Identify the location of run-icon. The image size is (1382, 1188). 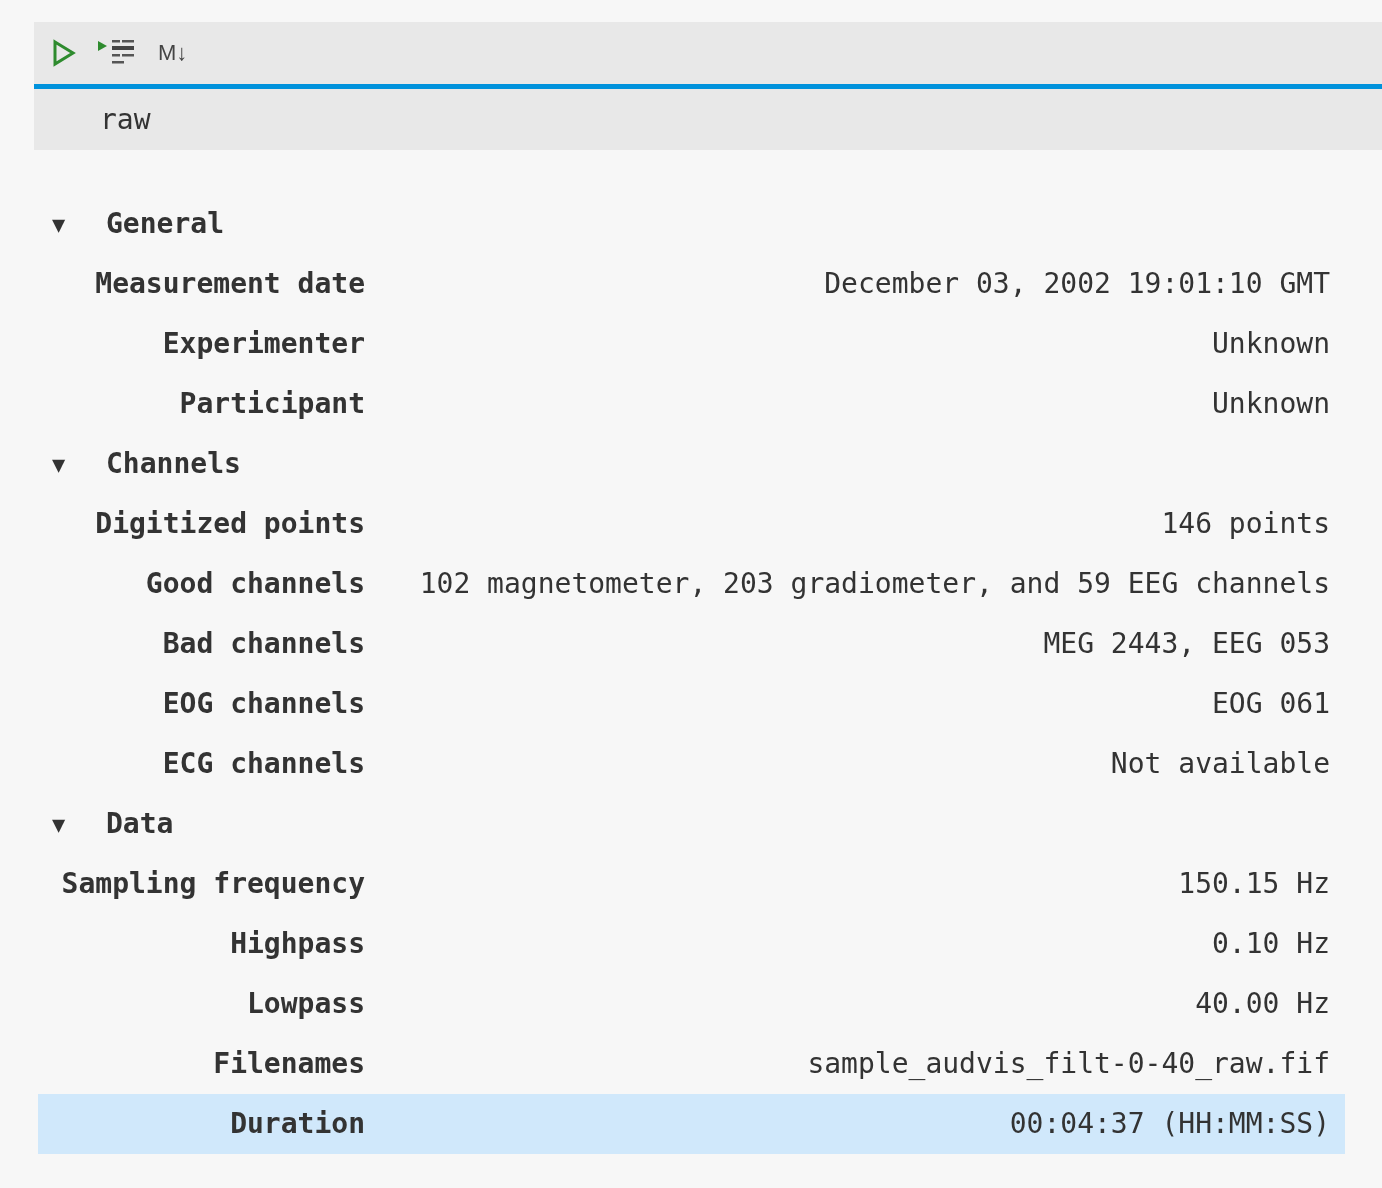
(64, 53).